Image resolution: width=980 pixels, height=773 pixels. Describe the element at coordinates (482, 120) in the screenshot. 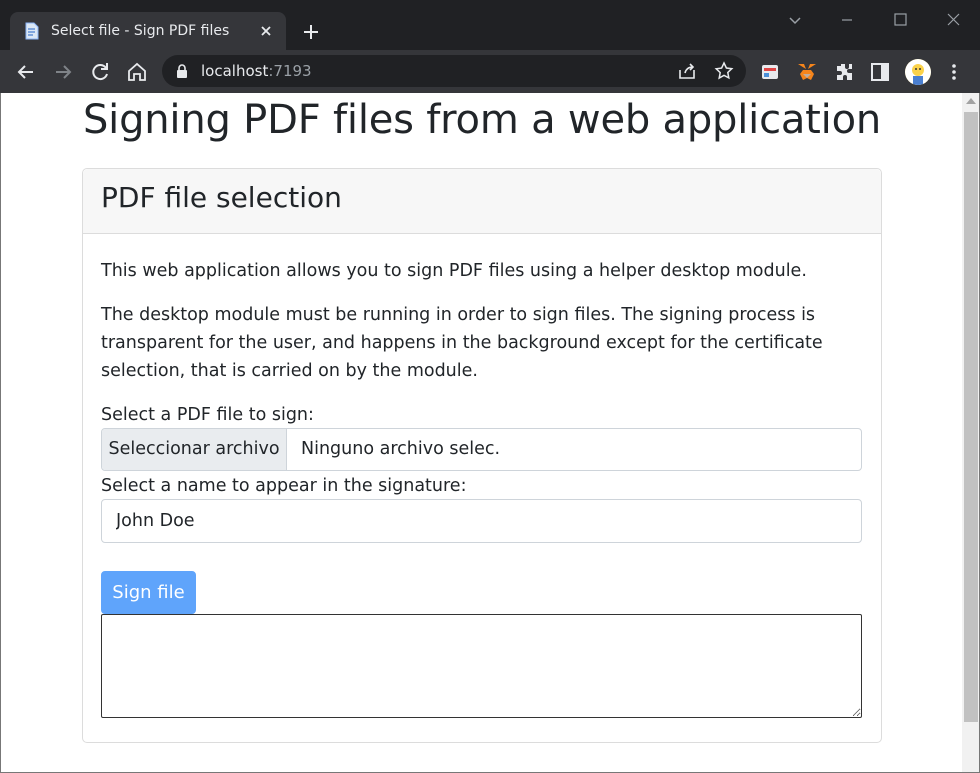

I see `page-title: Signing PDF files from a web application` at that location.